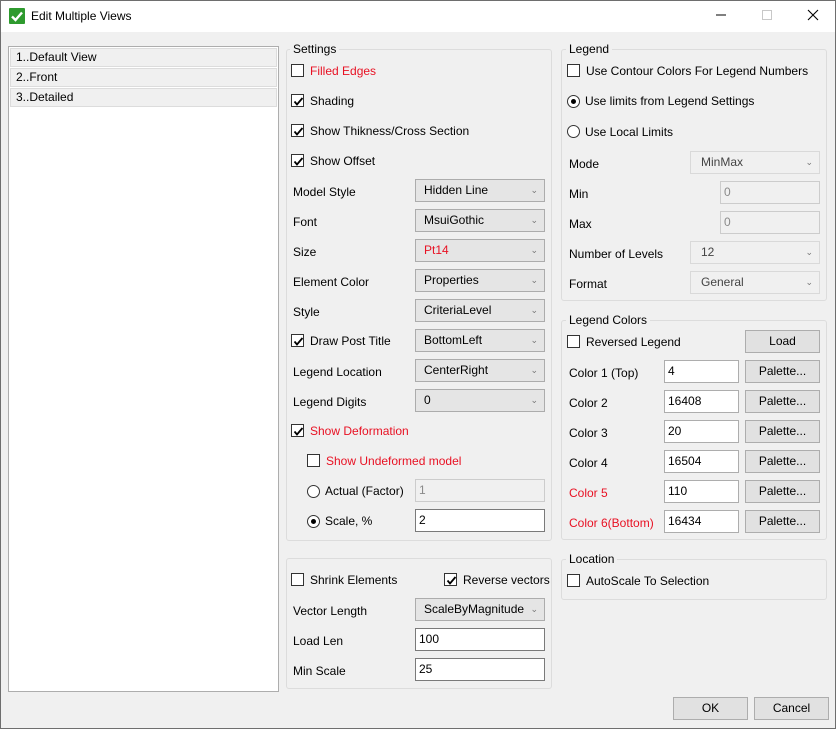  I want to click on color-value-input: 16504, so click(701, 461).